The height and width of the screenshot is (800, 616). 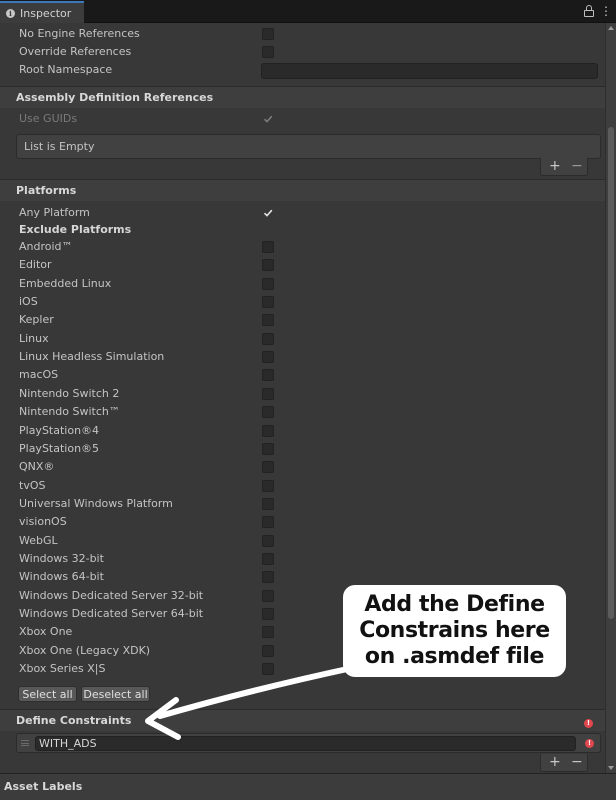 What do you see at coordinates (43, 521) in the screenshot?
I see `platform-label: visionOS` at bounding box center [43, 521].